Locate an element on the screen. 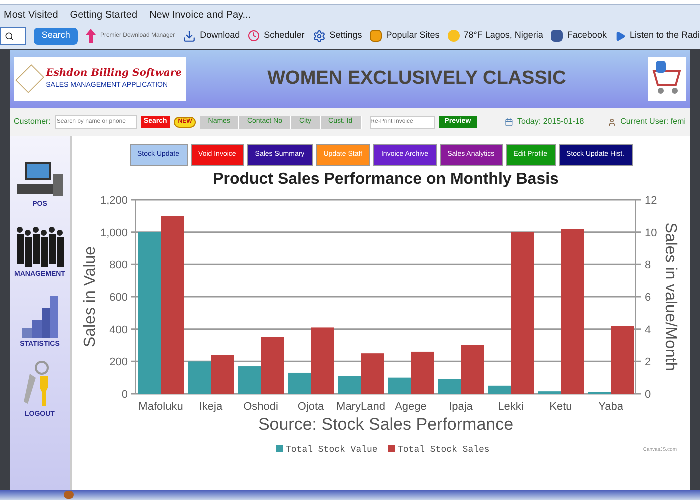 The image size is (700, 500). axis-tick-label: 1,200 is located at coordinates (114, 201).